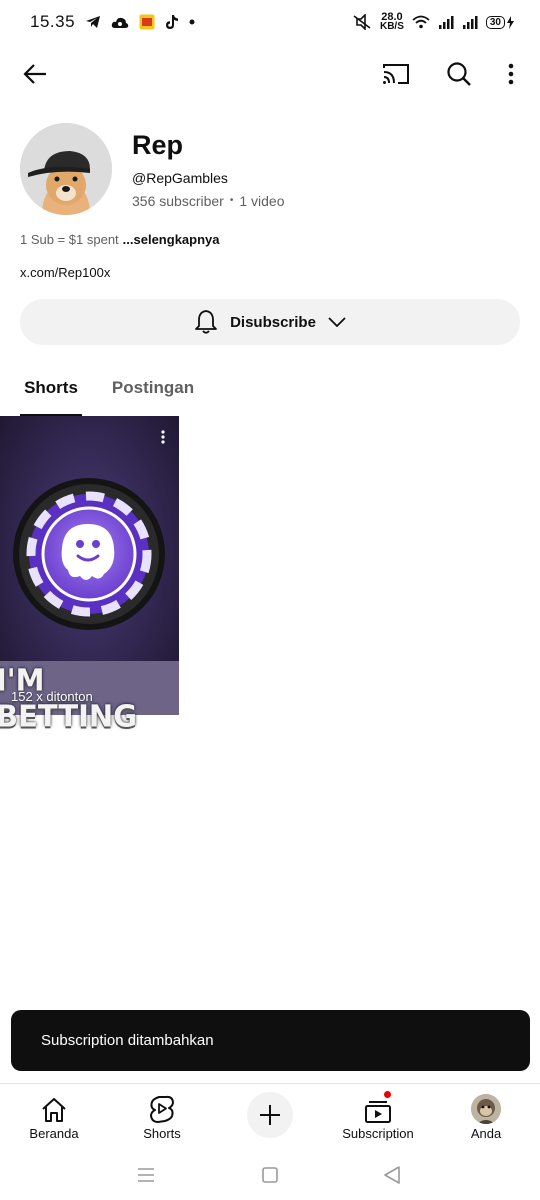 The image size is (540, 1200). What do you see at coordinates (158, 145) in the screenshot?
I see `channel-name: Rep` at bounding box center [158, 145].